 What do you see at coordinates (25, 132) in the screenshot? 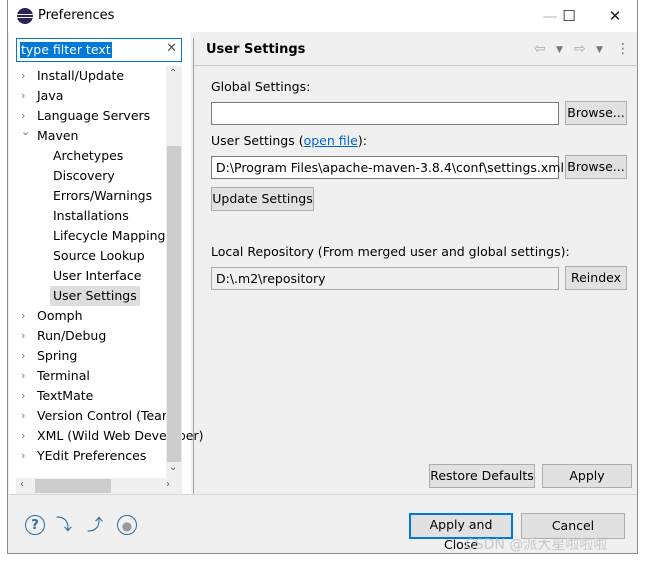
I see `chevron-down-icon: ⌄` at bounding box center [25, 132].